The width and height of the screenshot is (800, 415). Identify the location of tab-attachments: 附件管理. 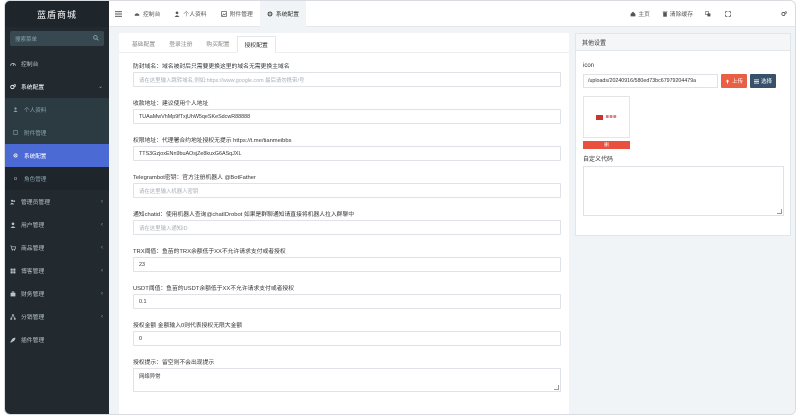
(237, 14).